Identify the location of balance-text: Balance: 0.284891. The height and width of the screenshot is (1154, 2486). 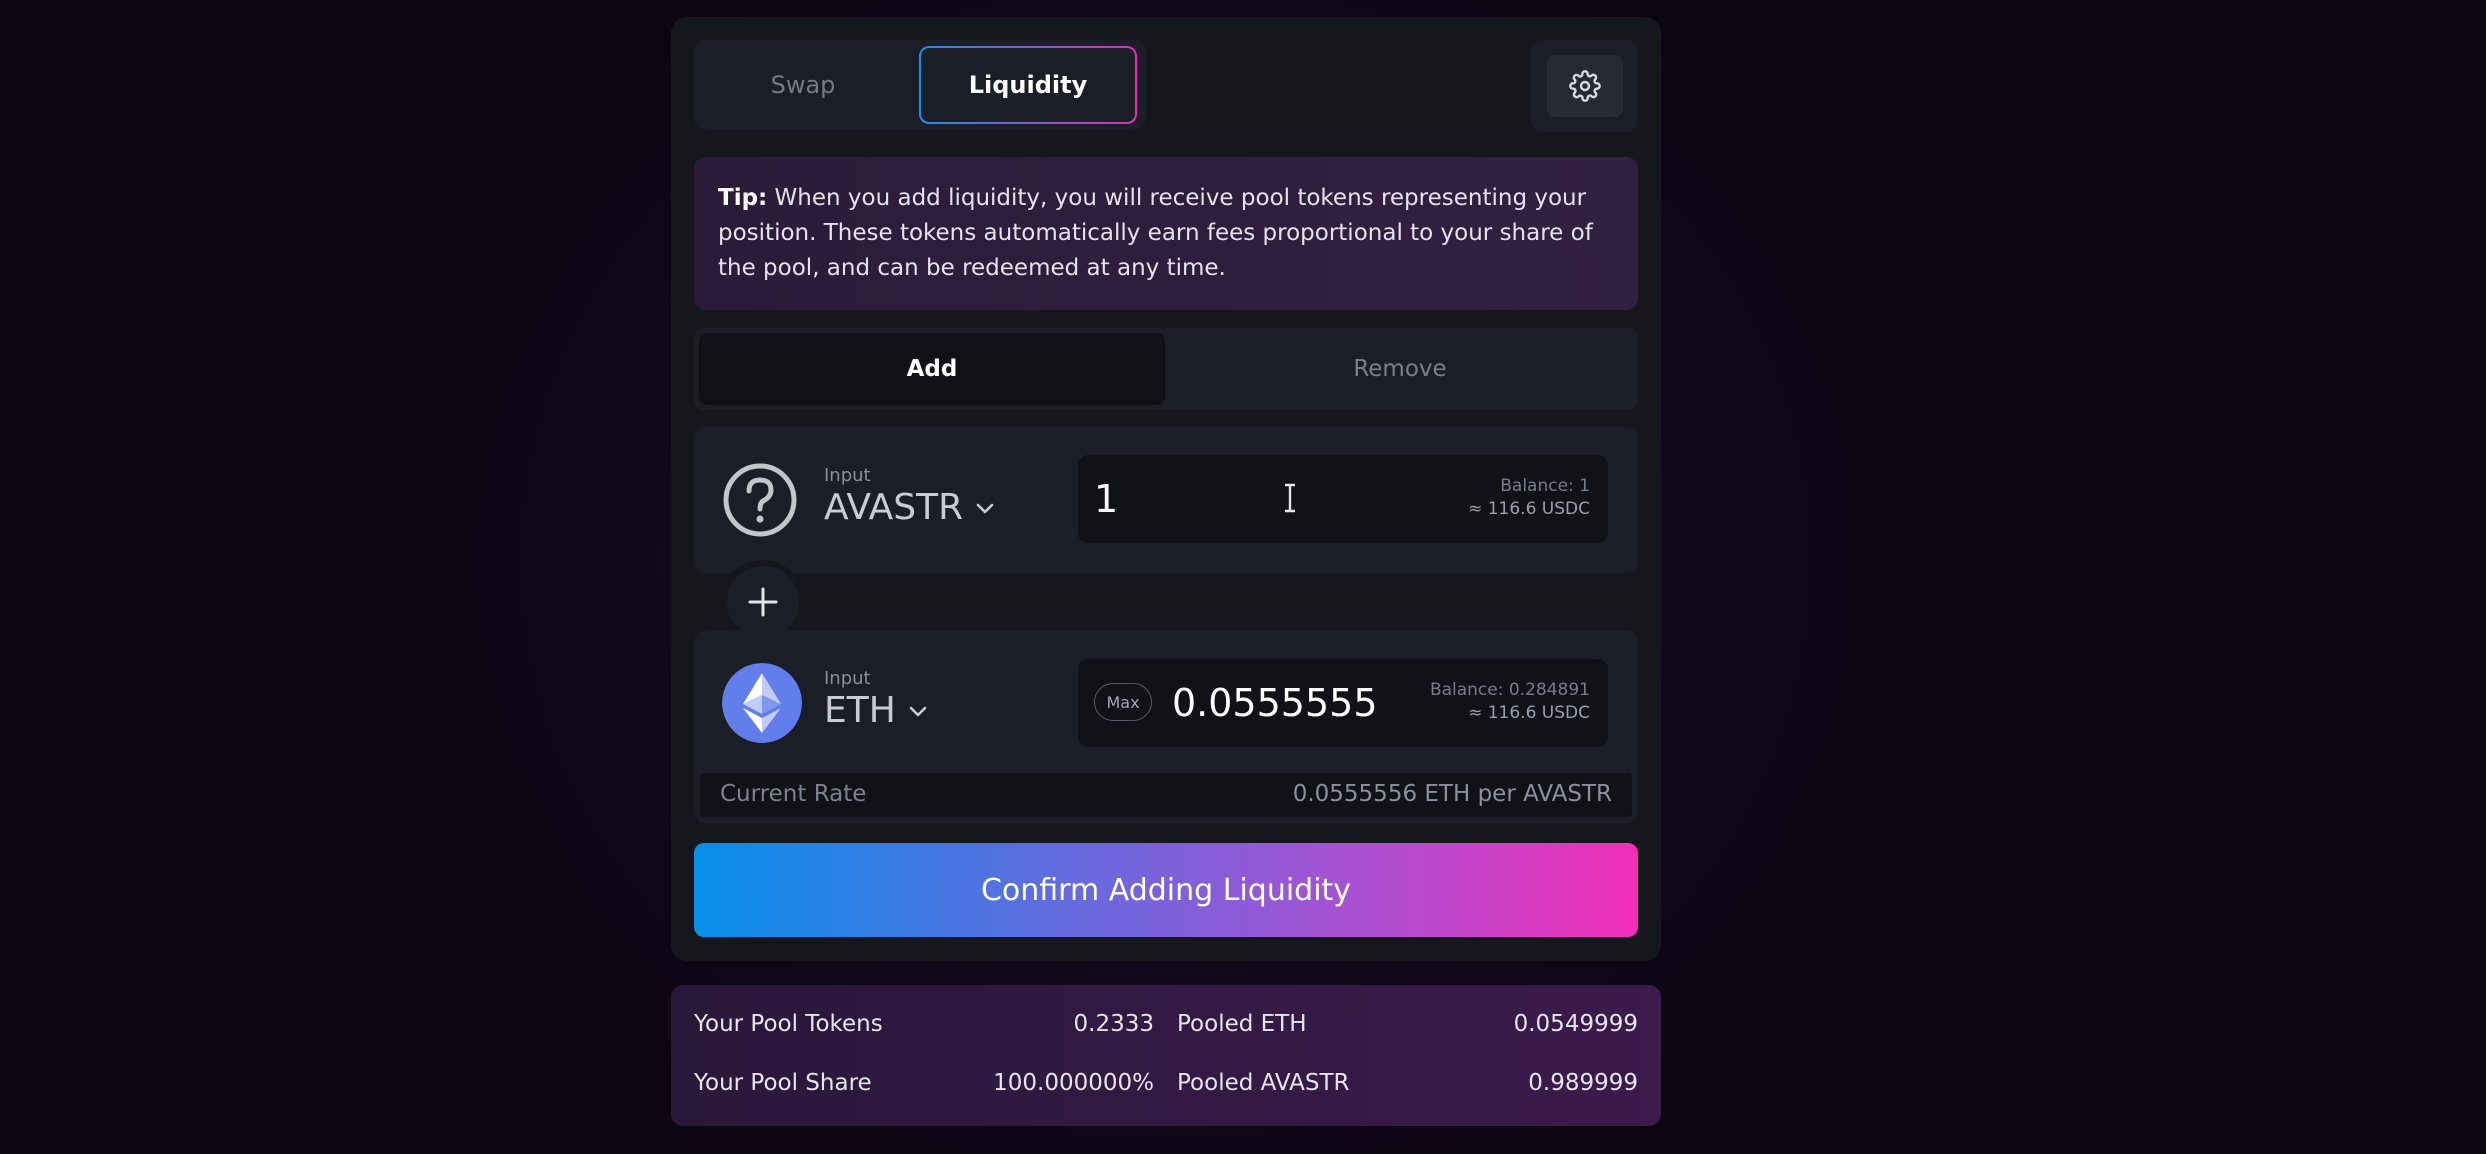
(1509, 690).